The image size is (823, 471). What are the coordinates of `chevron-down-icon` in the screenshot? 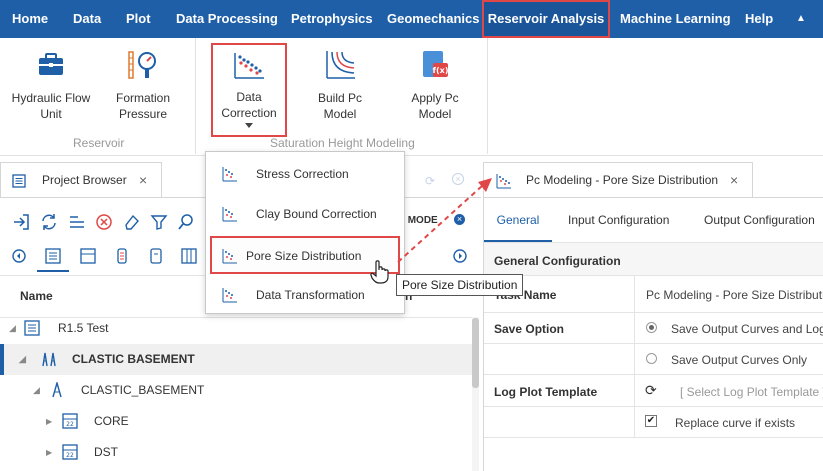 It's located at (249, 125).